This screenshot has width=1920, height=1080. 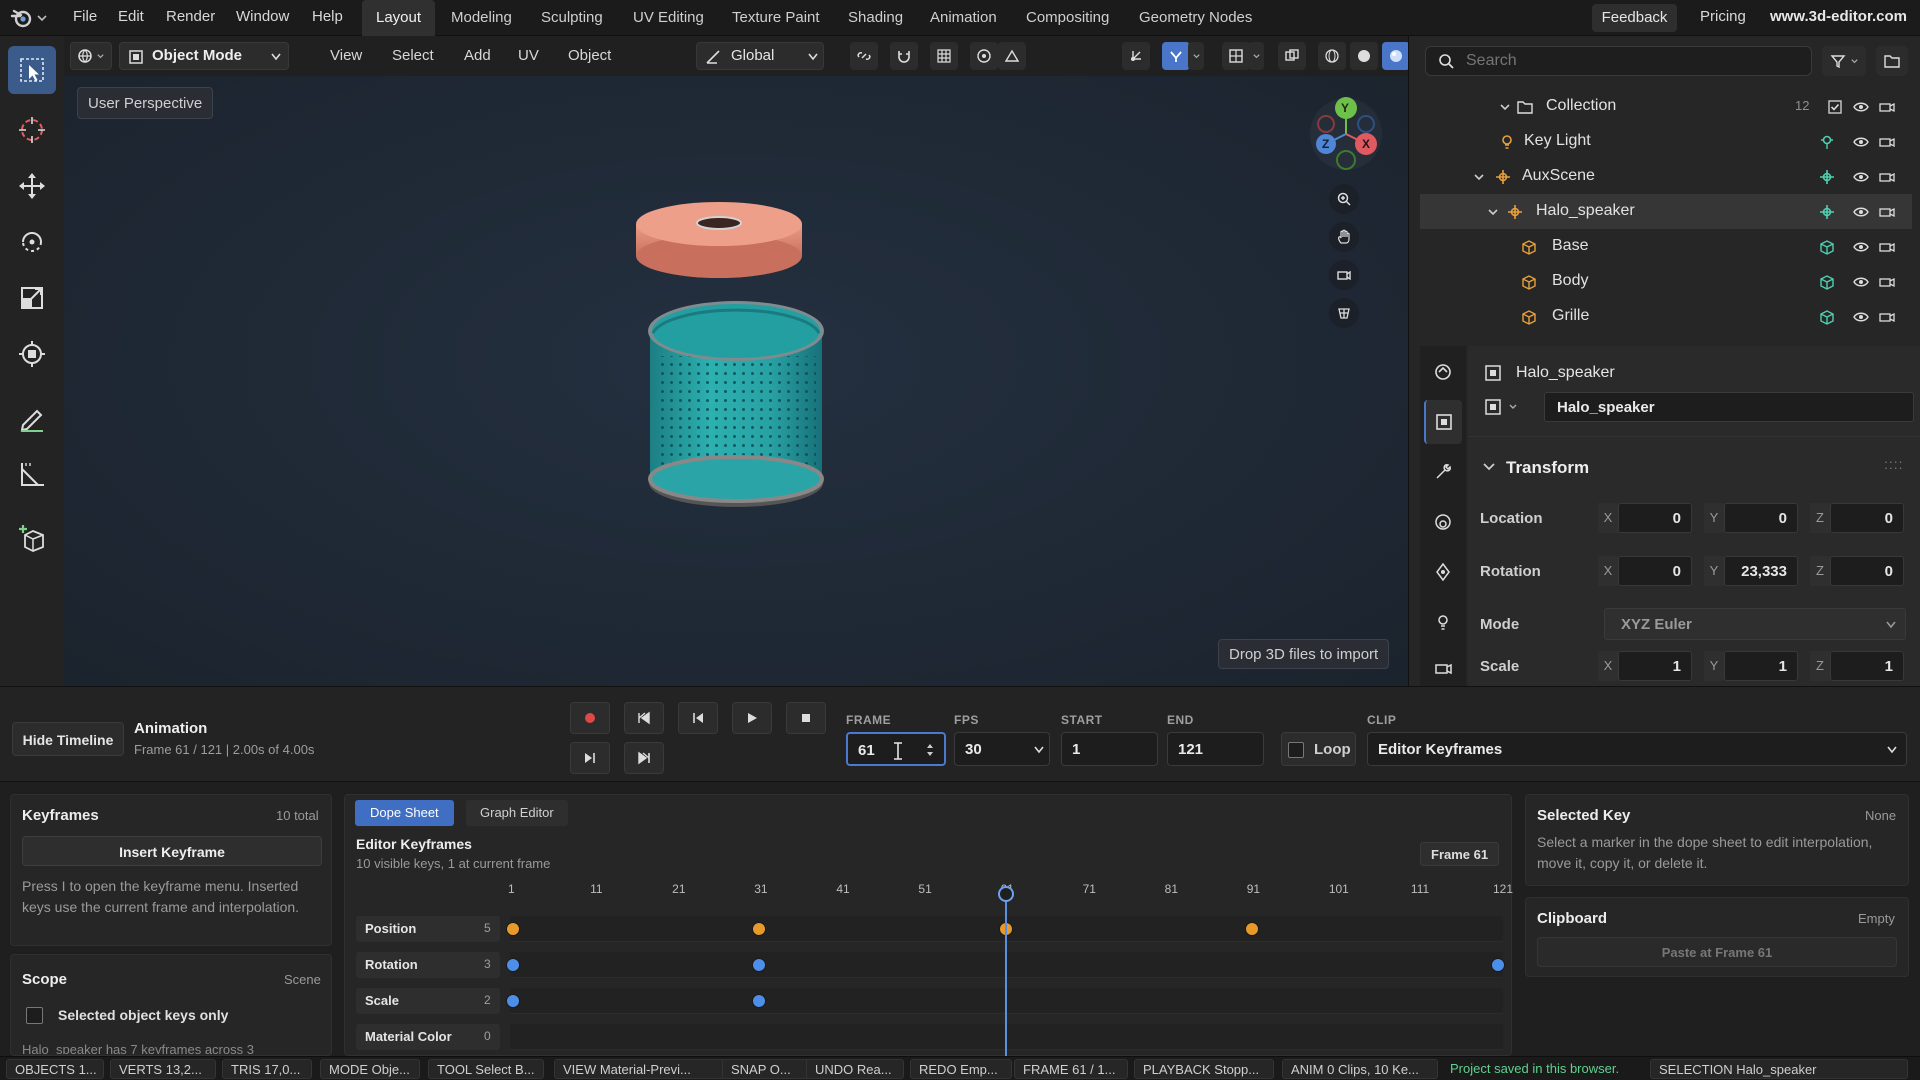 I want to click on tab-texture-paint: Texture Paint, so click(x=776, y=18).